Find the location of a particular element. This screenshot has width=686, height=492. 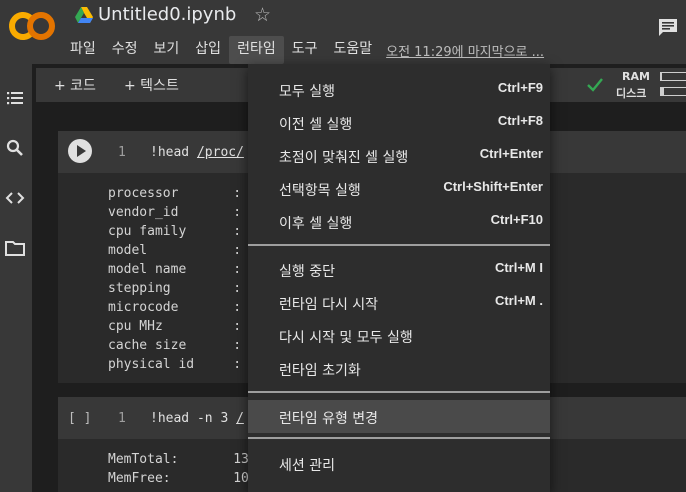

code-text: !head -n 3 is located at coordinates (193, 418).